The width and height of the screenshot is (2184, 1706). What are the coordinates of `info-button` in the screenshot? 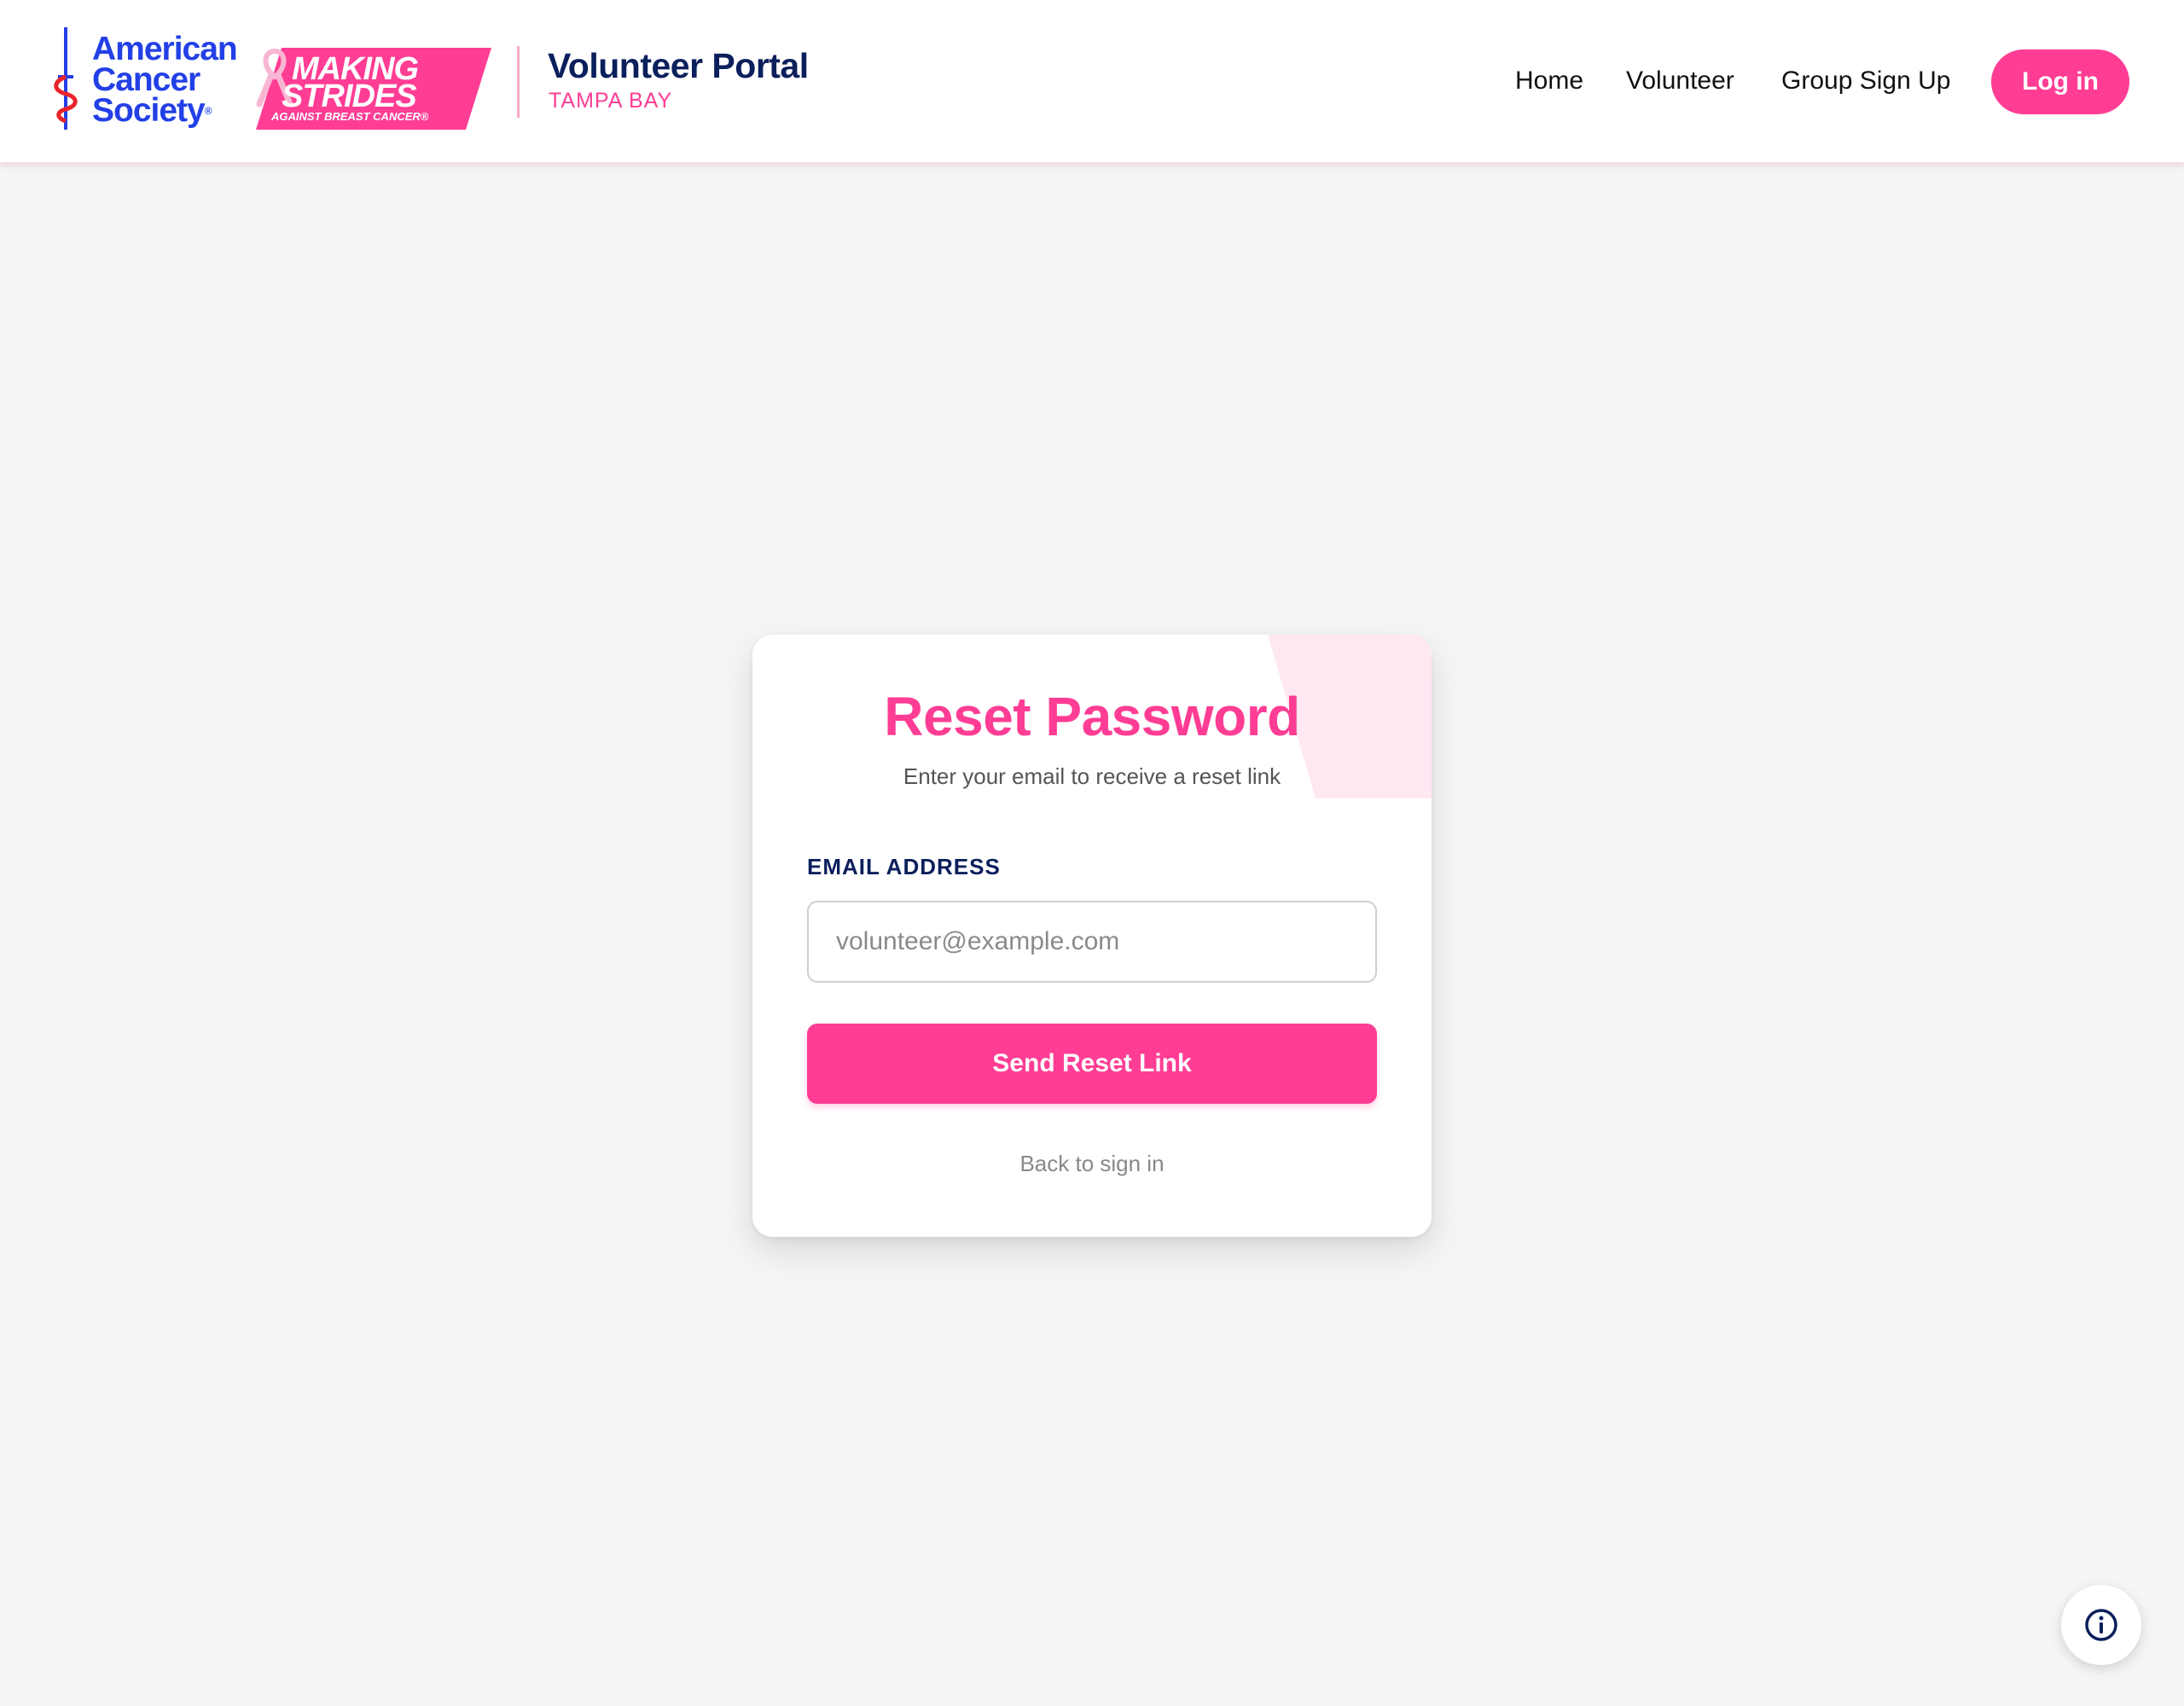 It's located at (2101, 1625).